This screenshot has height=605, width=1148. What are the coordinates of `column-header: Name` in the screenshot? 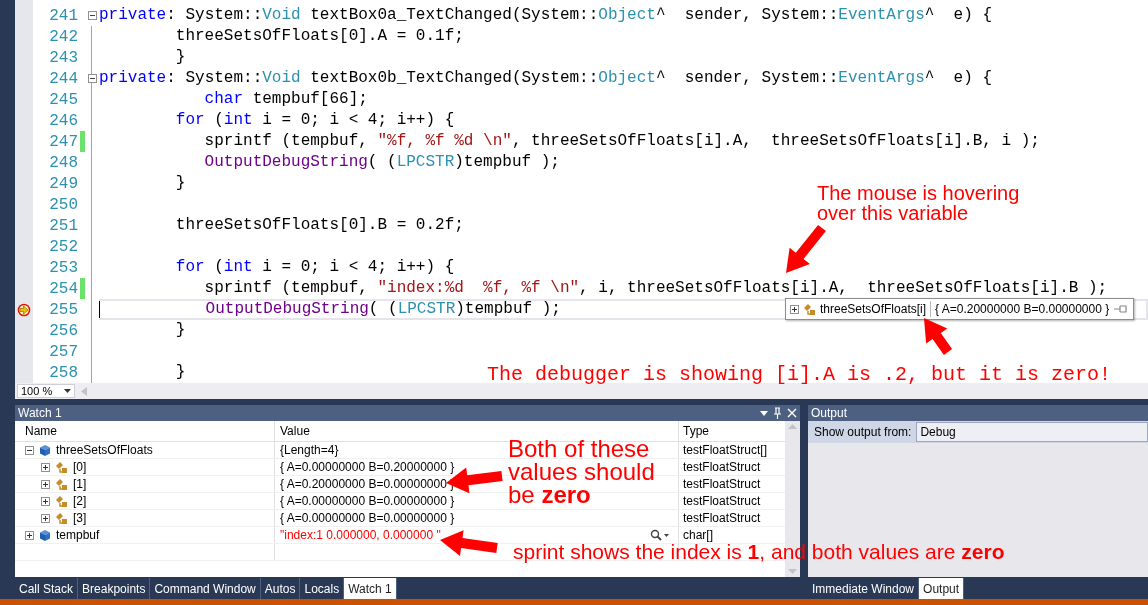 It's located at (41, 431).